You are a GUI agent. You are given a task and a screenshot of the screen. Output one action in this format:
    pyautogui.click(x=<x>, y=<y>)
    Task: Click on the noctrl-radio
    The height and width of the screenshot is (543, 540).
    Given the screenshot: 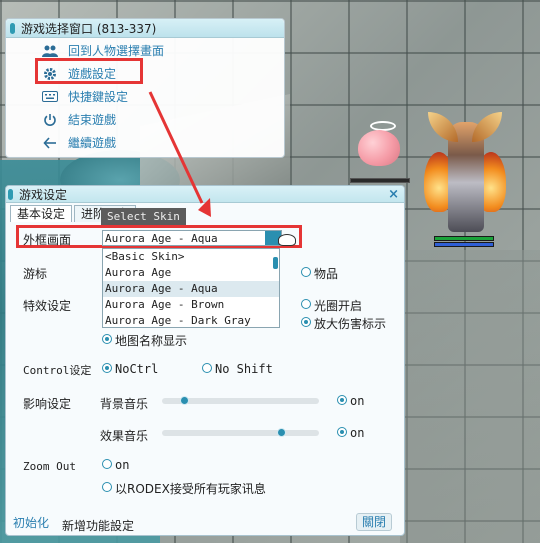 What is the action you would take?
    pyautogui.click(x=107, y=368)
    